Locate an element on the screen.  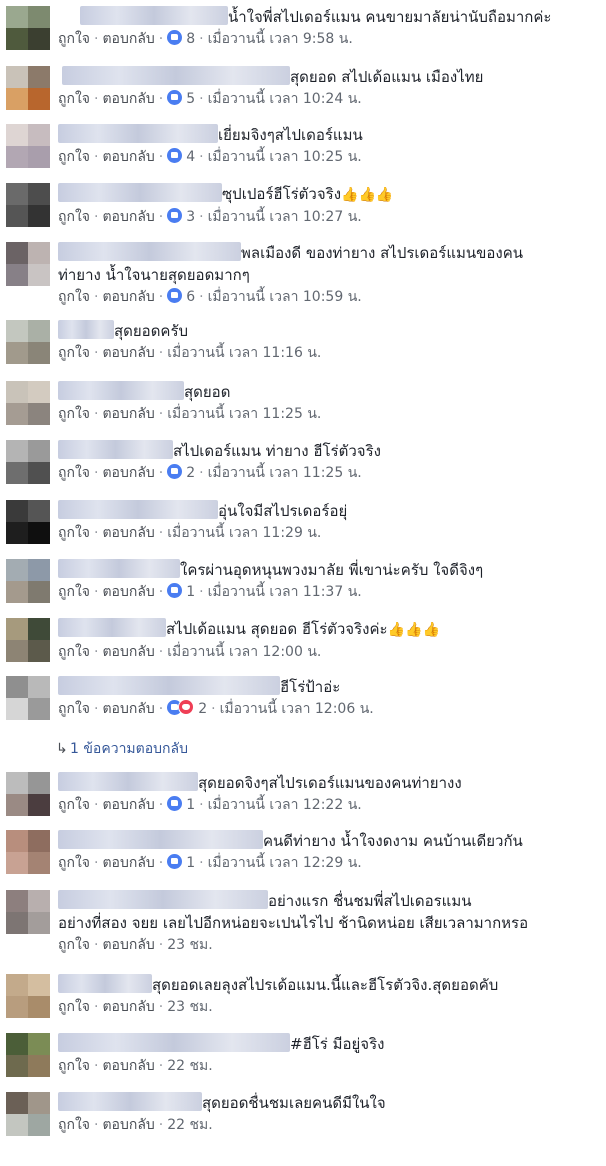
comment-timestamp: เมื่อวานนี้ เวลา 11:16 น. is located at coordinates (244, 353).